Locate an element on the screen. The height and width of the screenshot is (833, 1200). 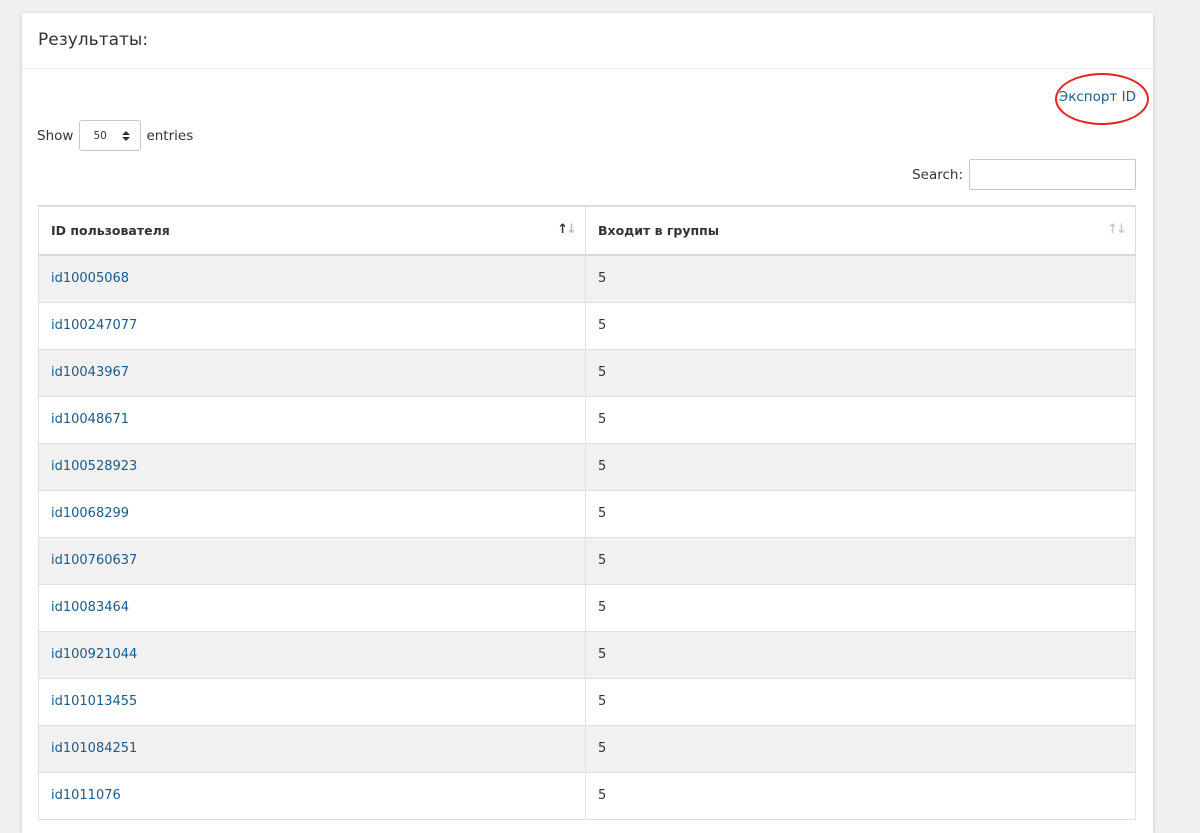
user-id-cell: id100760637 is located at coordinates (312, 561).